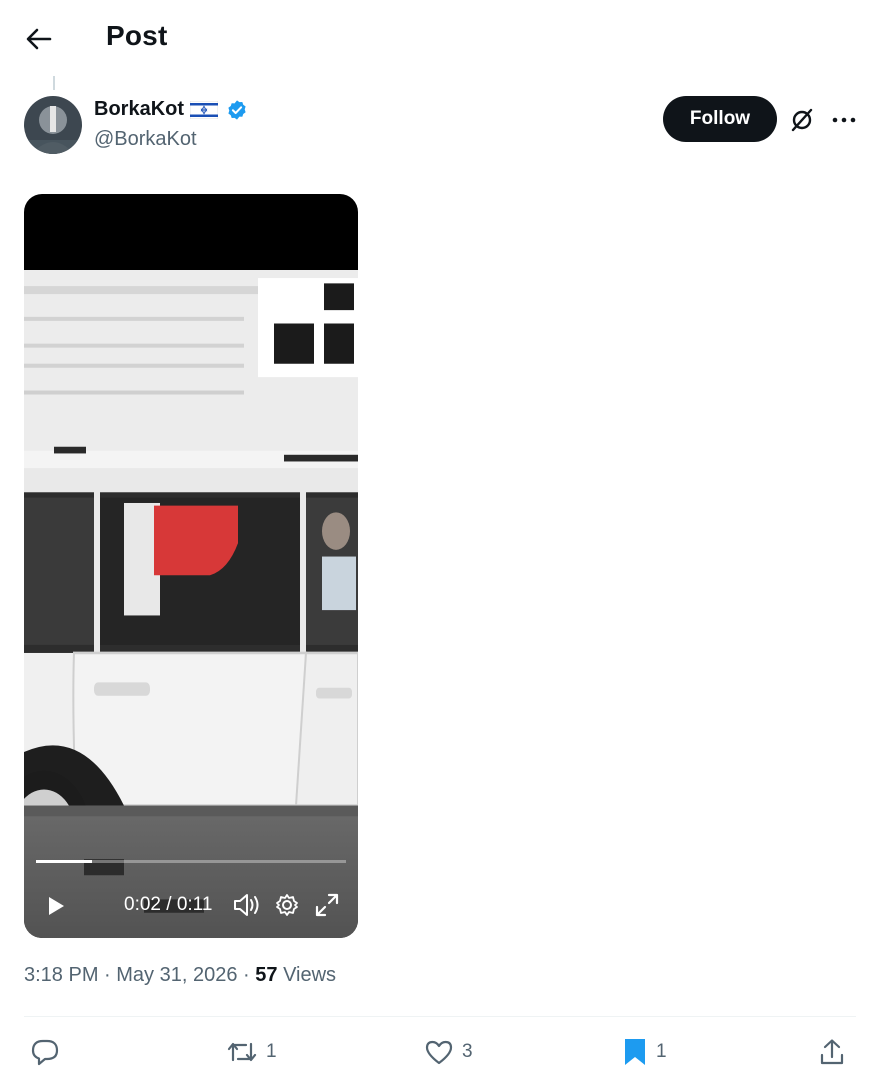 This screenshot has width=880, height=1086. I want to click on bookmark-button: 1, so click(644, 1052).